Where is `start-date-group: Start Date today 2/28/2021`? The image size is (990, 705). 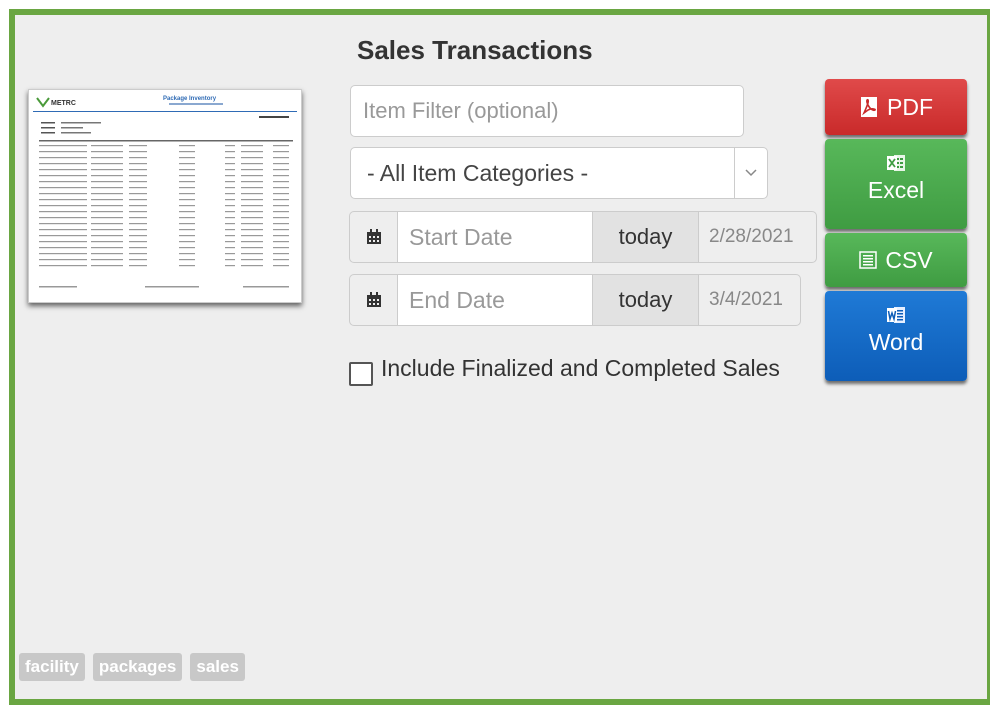
start-date-group: Start Date today 2/28/2021 is located at coordinates (583, 237).